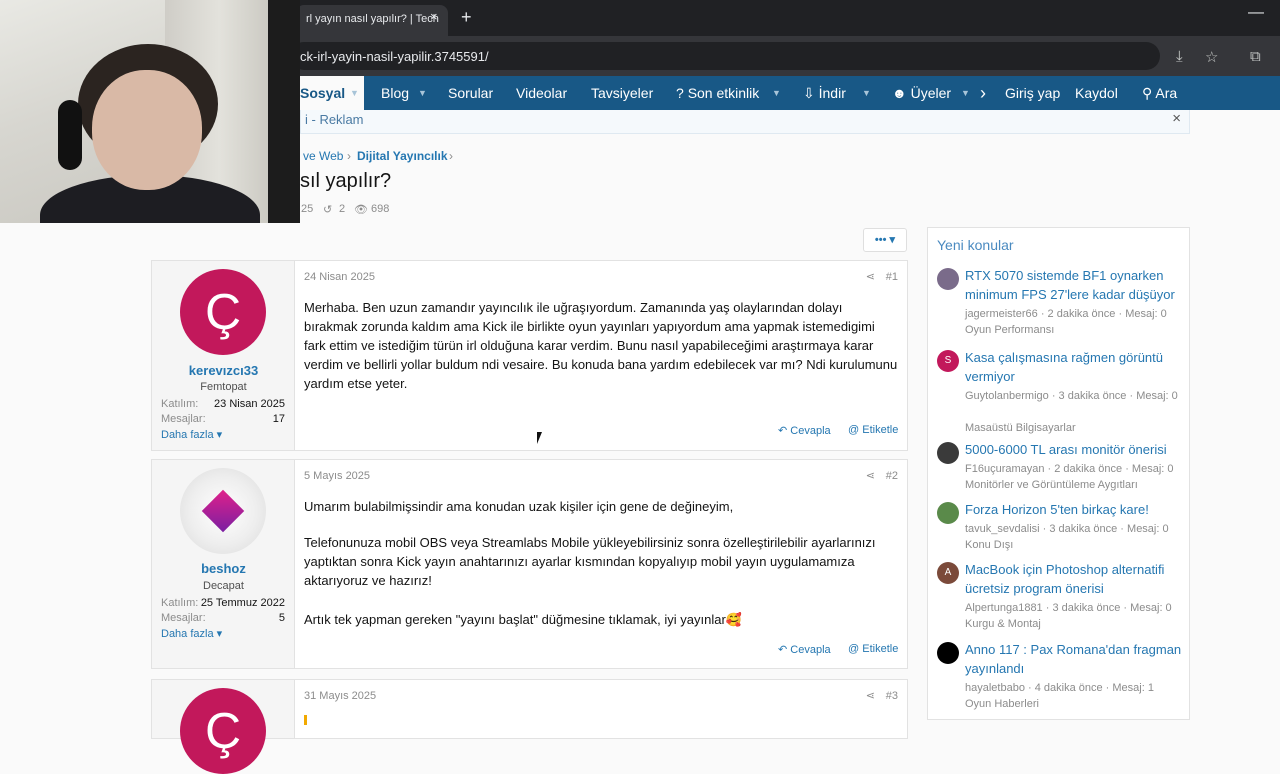 The height and width of the screenshot is (774, 1280). What do you see at coordinates (1256, 13) in the screenshot?
I see `minimize-icon: —` at bounding box center [1256, 13].